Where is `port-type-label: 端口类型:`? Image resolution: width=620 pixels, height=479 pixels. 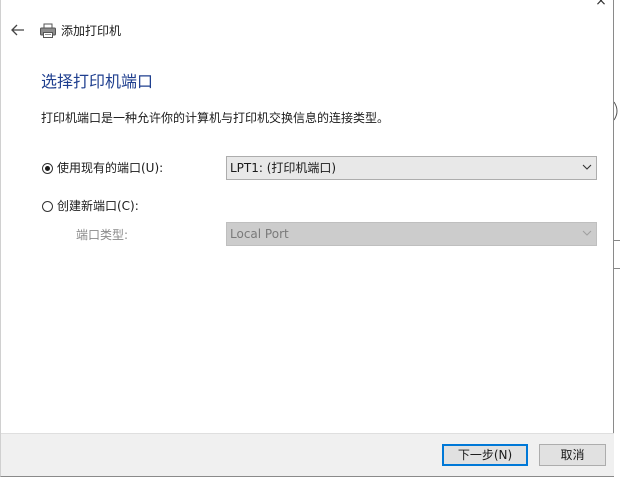
port-type-label: 端口类型: is located at coordinates (102, 235).